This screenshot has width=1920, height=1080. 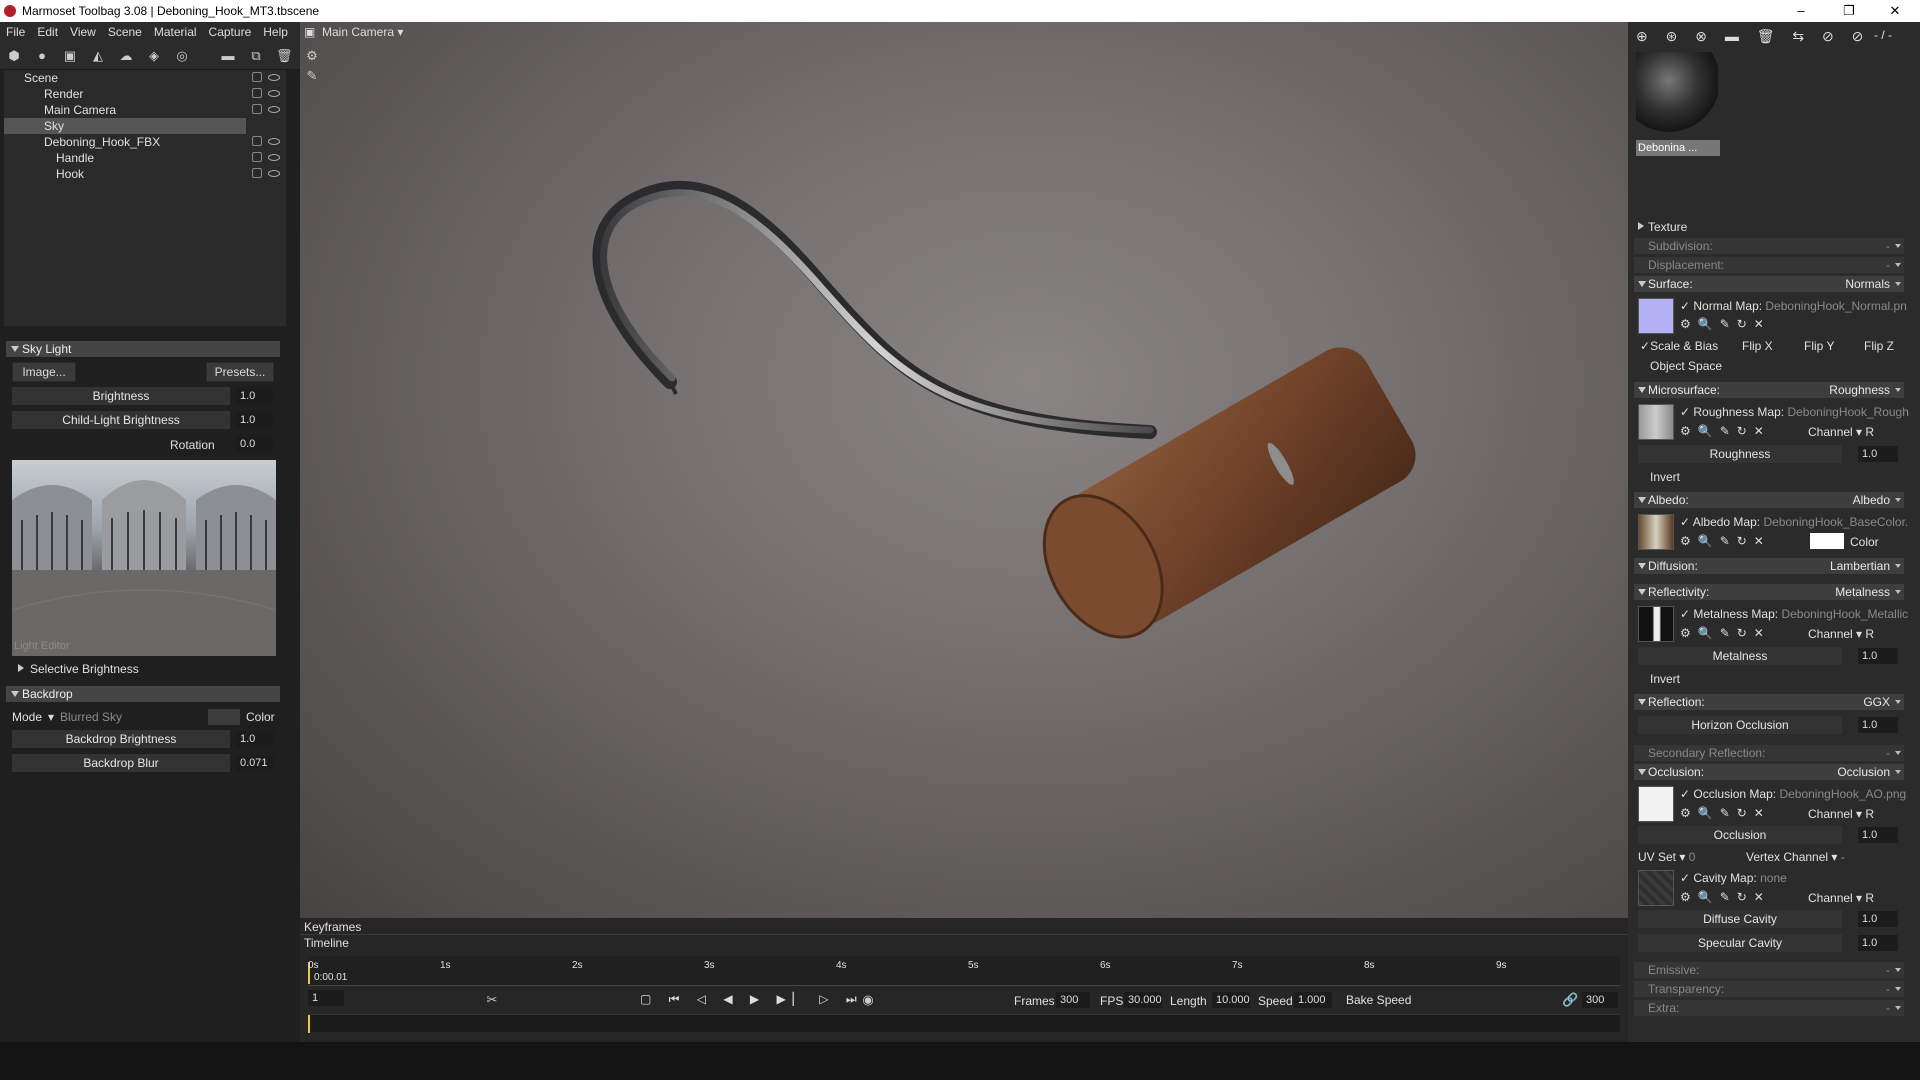 What do you see at coordinates (255, 420) in the screenshot?
I see `child-light-value: 1.0` at bounding box center [255, 420].